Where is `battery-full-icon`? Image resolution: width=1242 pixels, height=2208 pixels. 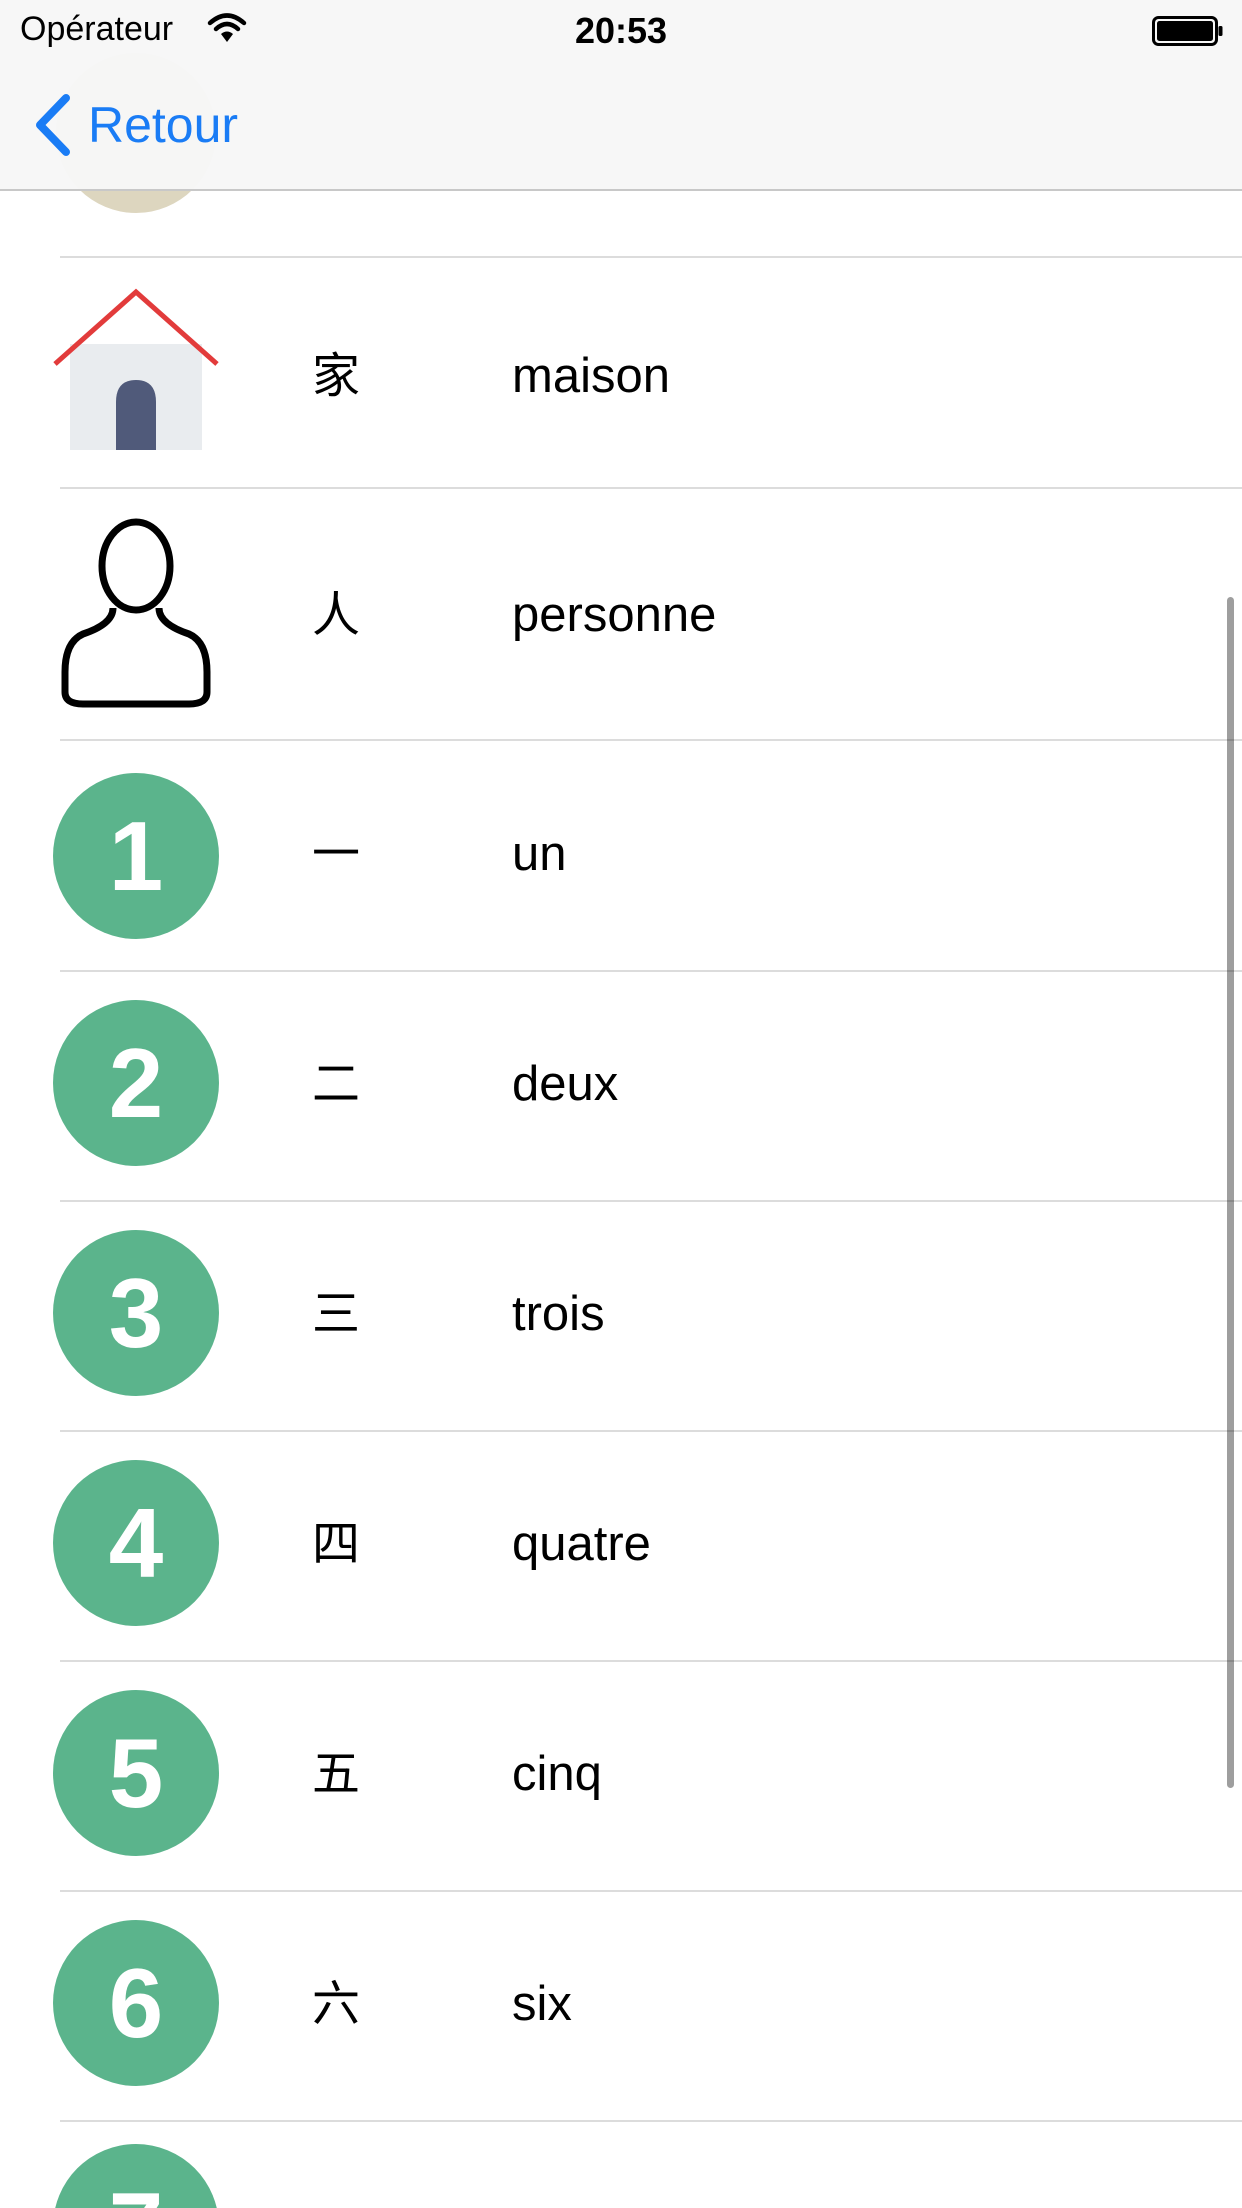 battery-full-icon is located at coordinates (1188, 31).